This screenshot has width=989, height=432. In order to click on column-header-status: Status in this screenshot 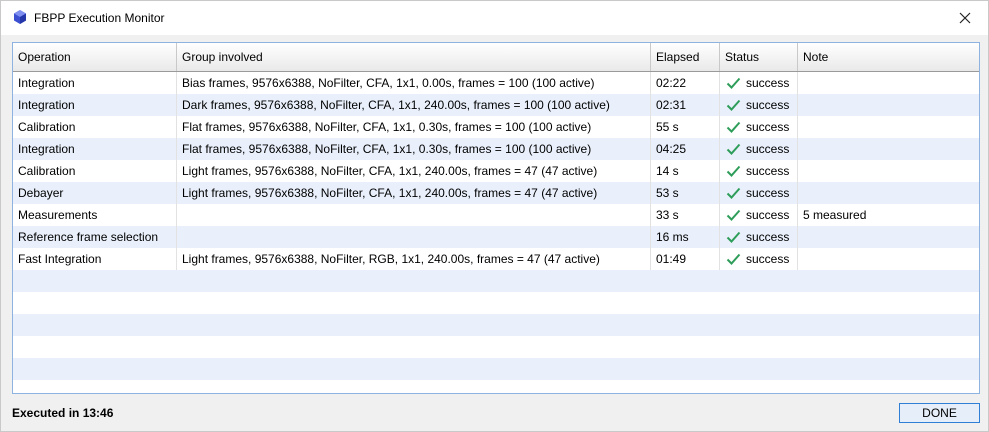, I will do `click(759, 57)`.